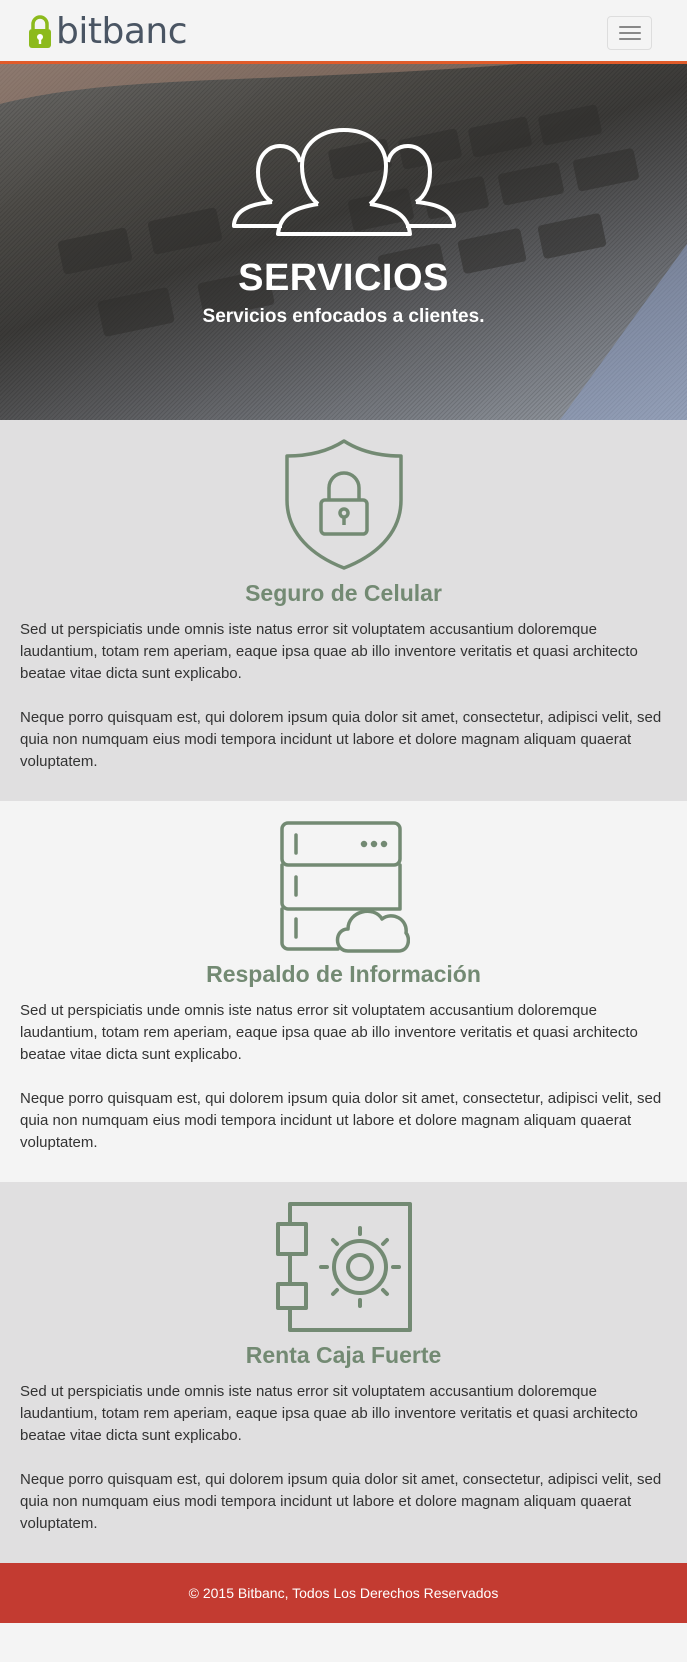 The height and width of the screenshot is (1662, 687). I want to click on safe-icon, so click(343, 1267).